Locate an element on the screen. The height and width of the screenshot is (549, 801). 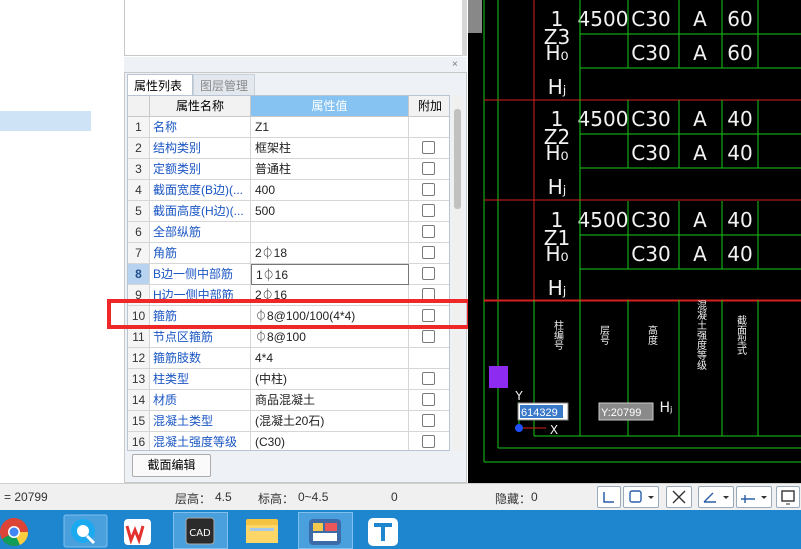
row-number: 14 is located at coordinates (139, 400).